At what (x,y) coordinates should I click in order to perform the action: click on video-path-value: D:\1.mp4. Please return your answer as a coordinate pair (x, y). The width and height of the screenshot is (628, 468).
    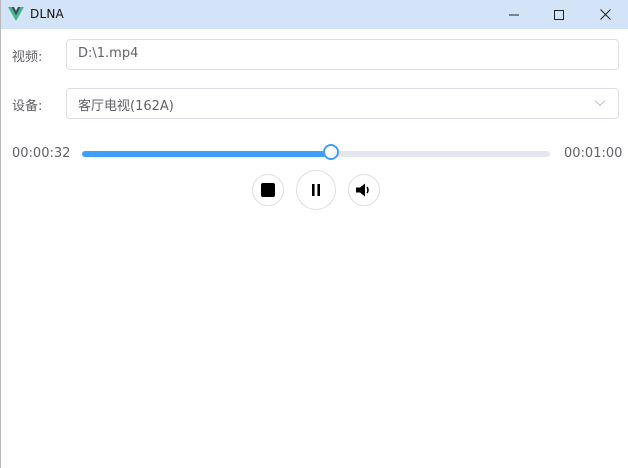
    Looking at the image, I should click on (108, 53).